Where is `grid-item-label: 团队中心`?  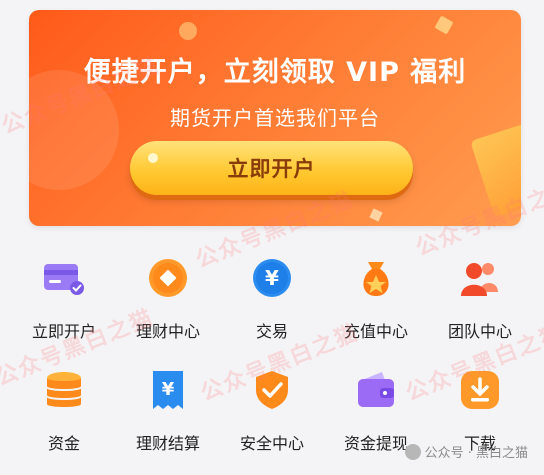 grid-item-label: 团队中心 is located at coordinates (479, 331).